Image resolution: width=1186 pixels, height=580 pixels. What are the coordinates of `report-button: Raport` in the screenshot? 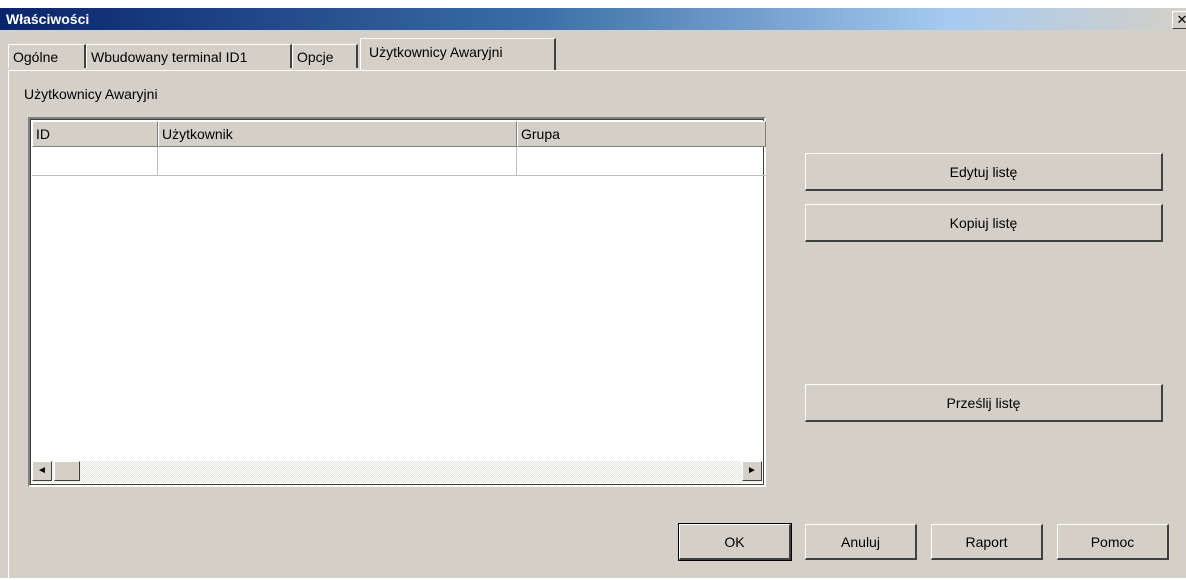 It's located at (987, 542).